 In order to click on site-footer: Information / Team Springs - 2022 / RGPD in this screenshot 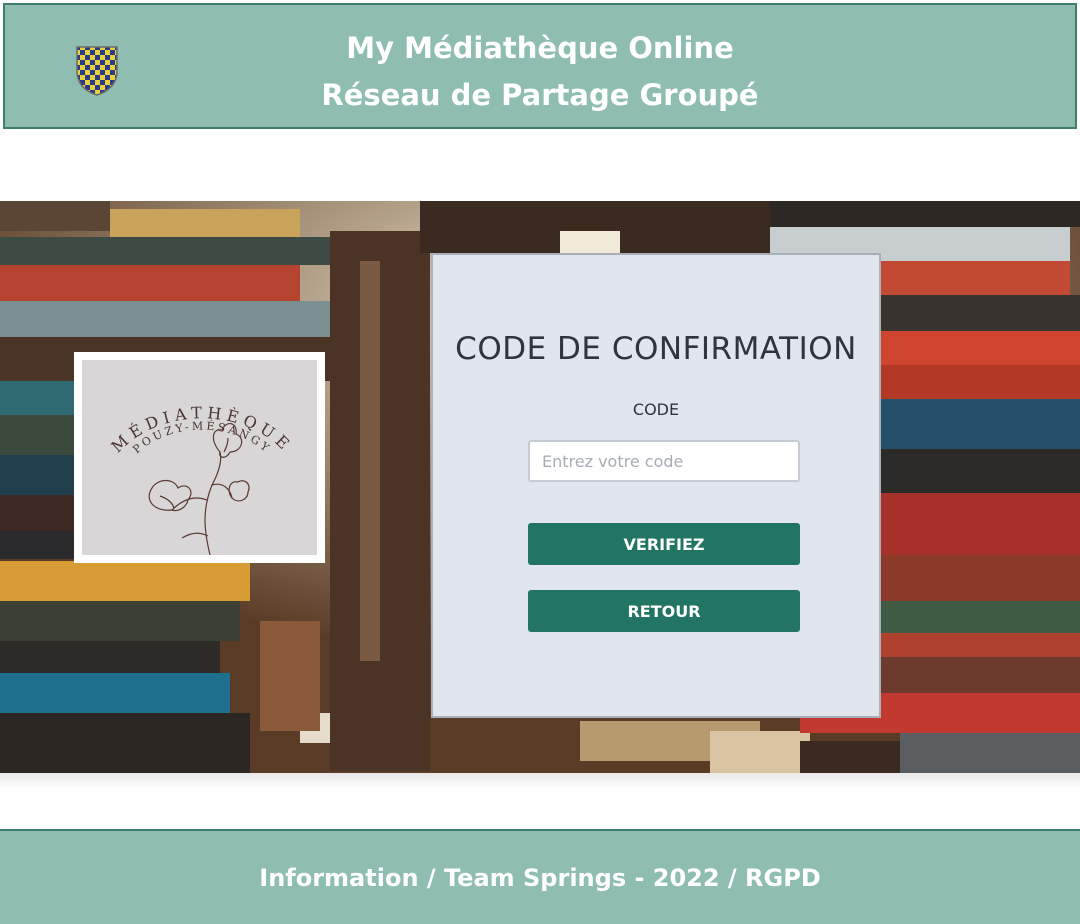, I will do `click(540, 876)`.